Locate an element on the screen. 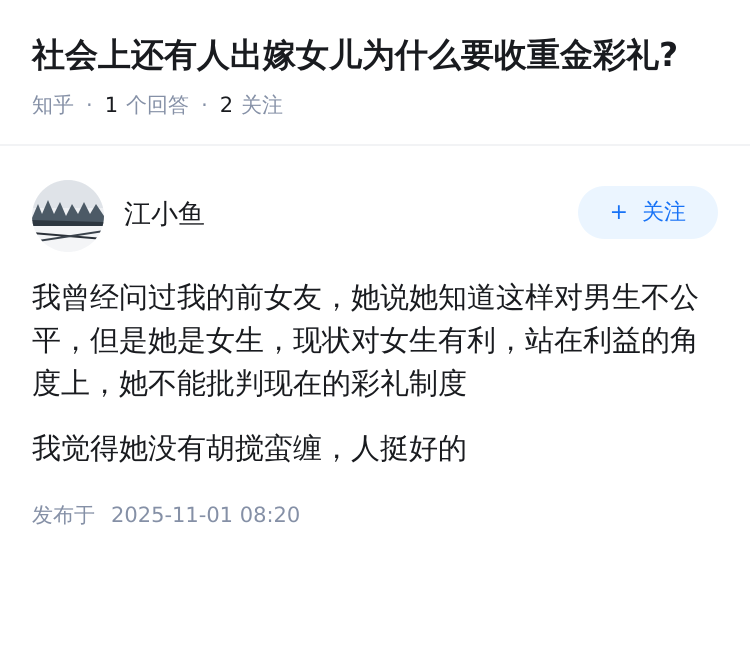 The width and height of the screenshot is (750, 664). answer-count: 1 is located at coordinates (111, 105).